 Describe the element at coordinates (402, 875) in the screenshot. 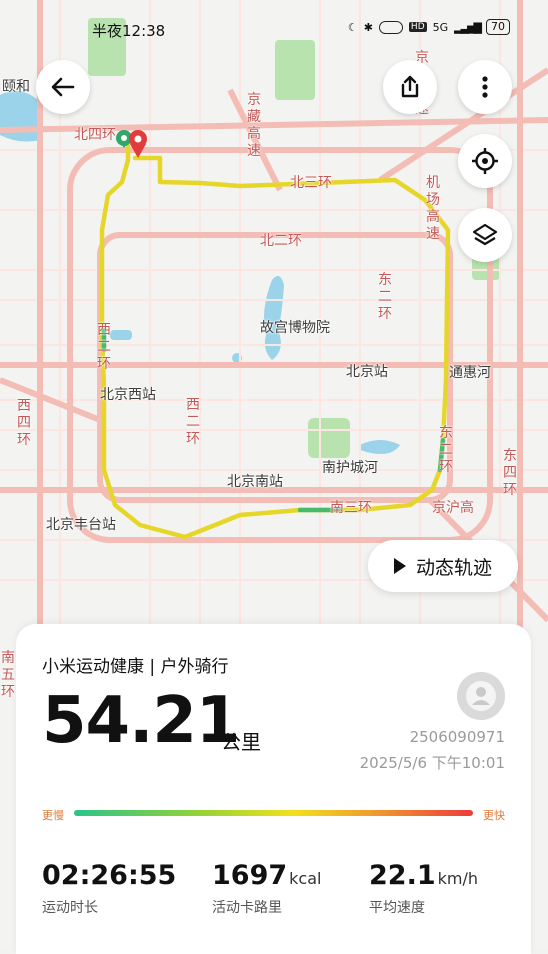

I see `stat-speed-value: 22.1` at that location.